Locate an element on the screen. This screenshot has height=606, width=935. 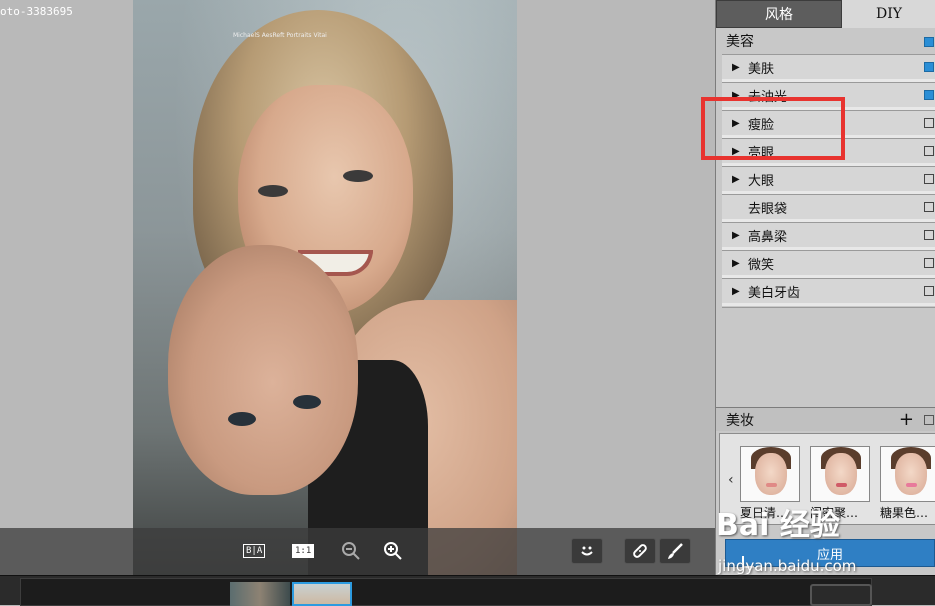
photo-watermark: MichaelS AesReft Portraits Vitai is located at coordinates (280, 35).